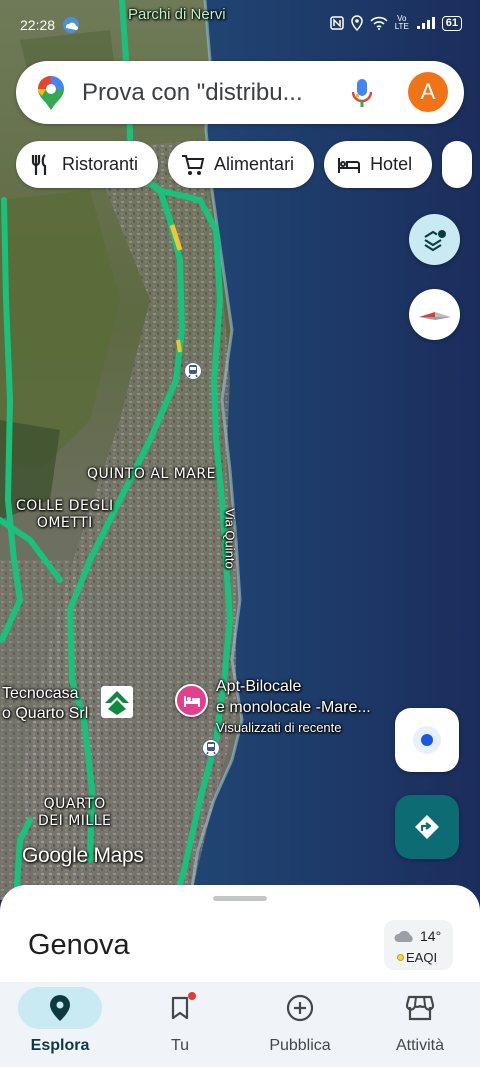 This screenshot has width=480, height=1067. What do you see at coordinates (151, 474) in the screenshot?
I see `map-label-quinto-al-mare: QUINTO AL MARE` at bounding box center [151, 474].